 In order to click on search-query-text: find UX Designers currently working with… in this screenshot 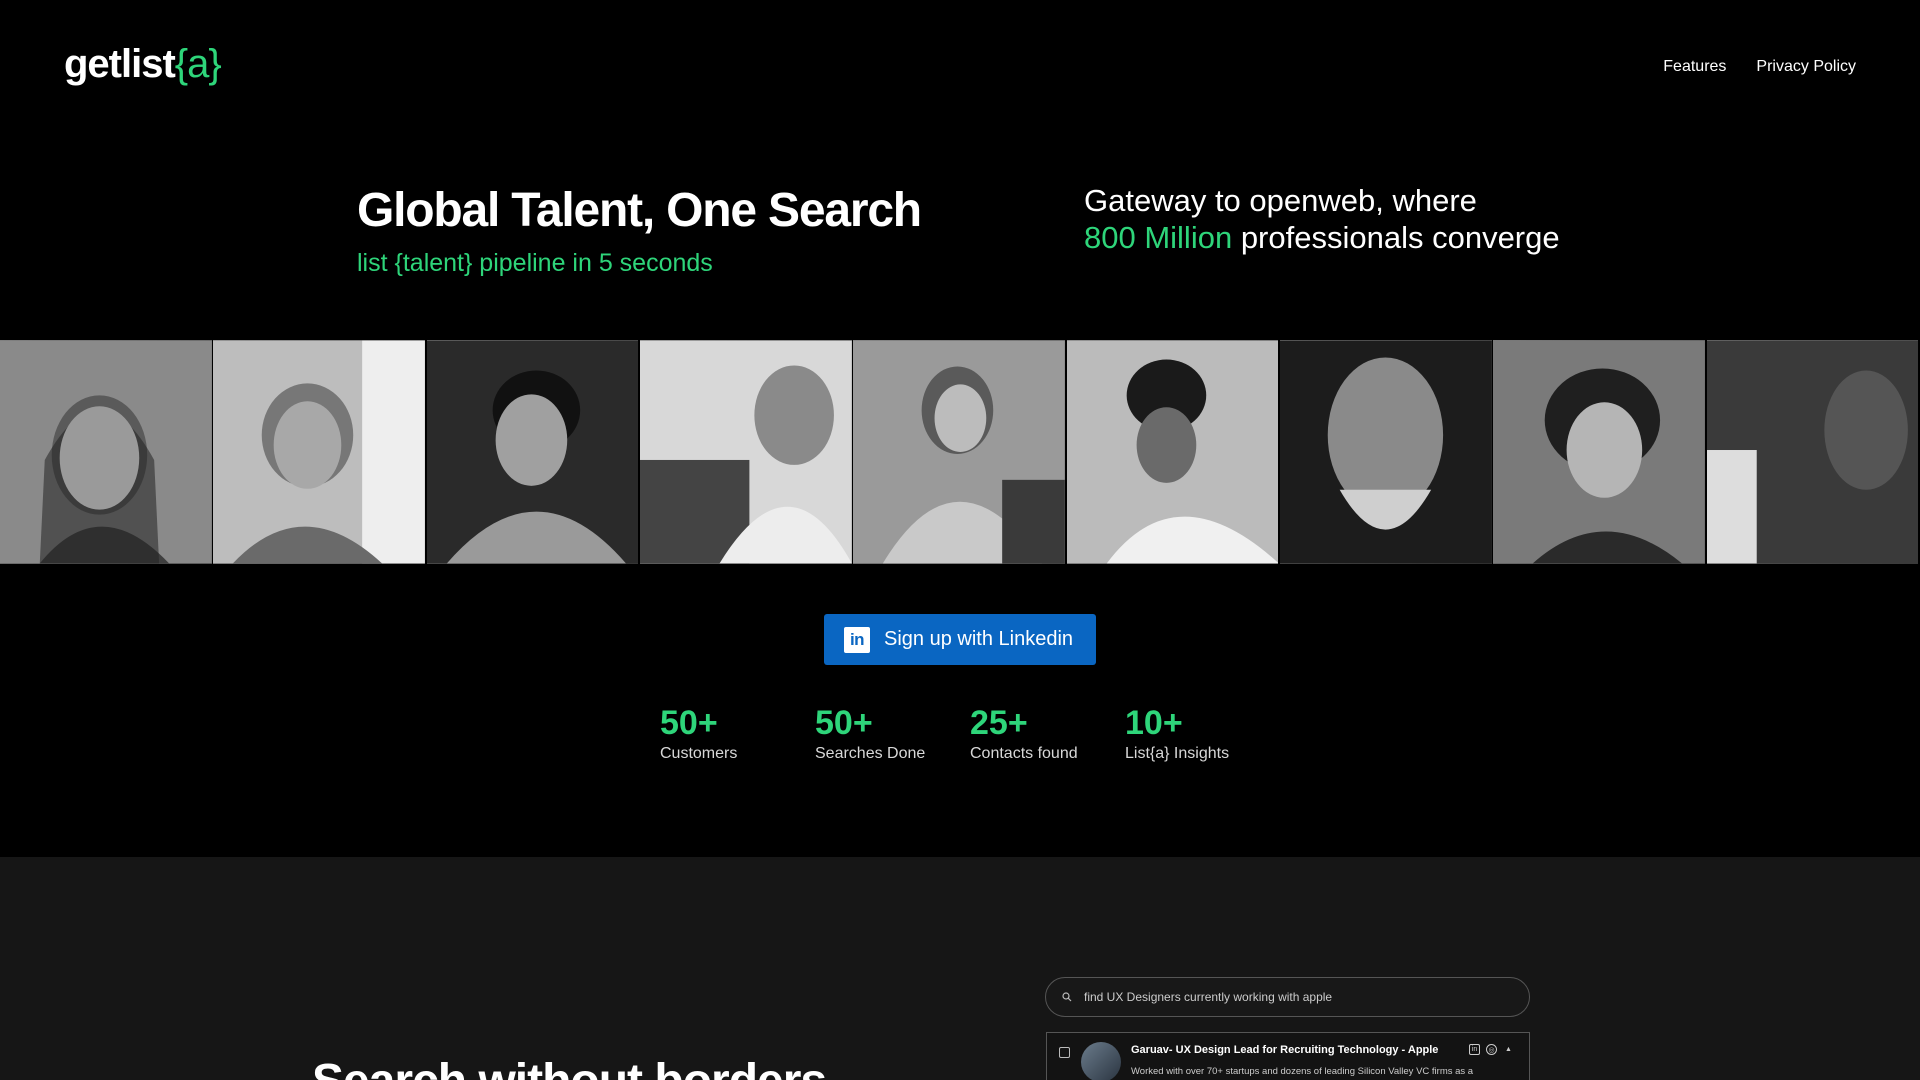, I will do `click(1208, 997)`.